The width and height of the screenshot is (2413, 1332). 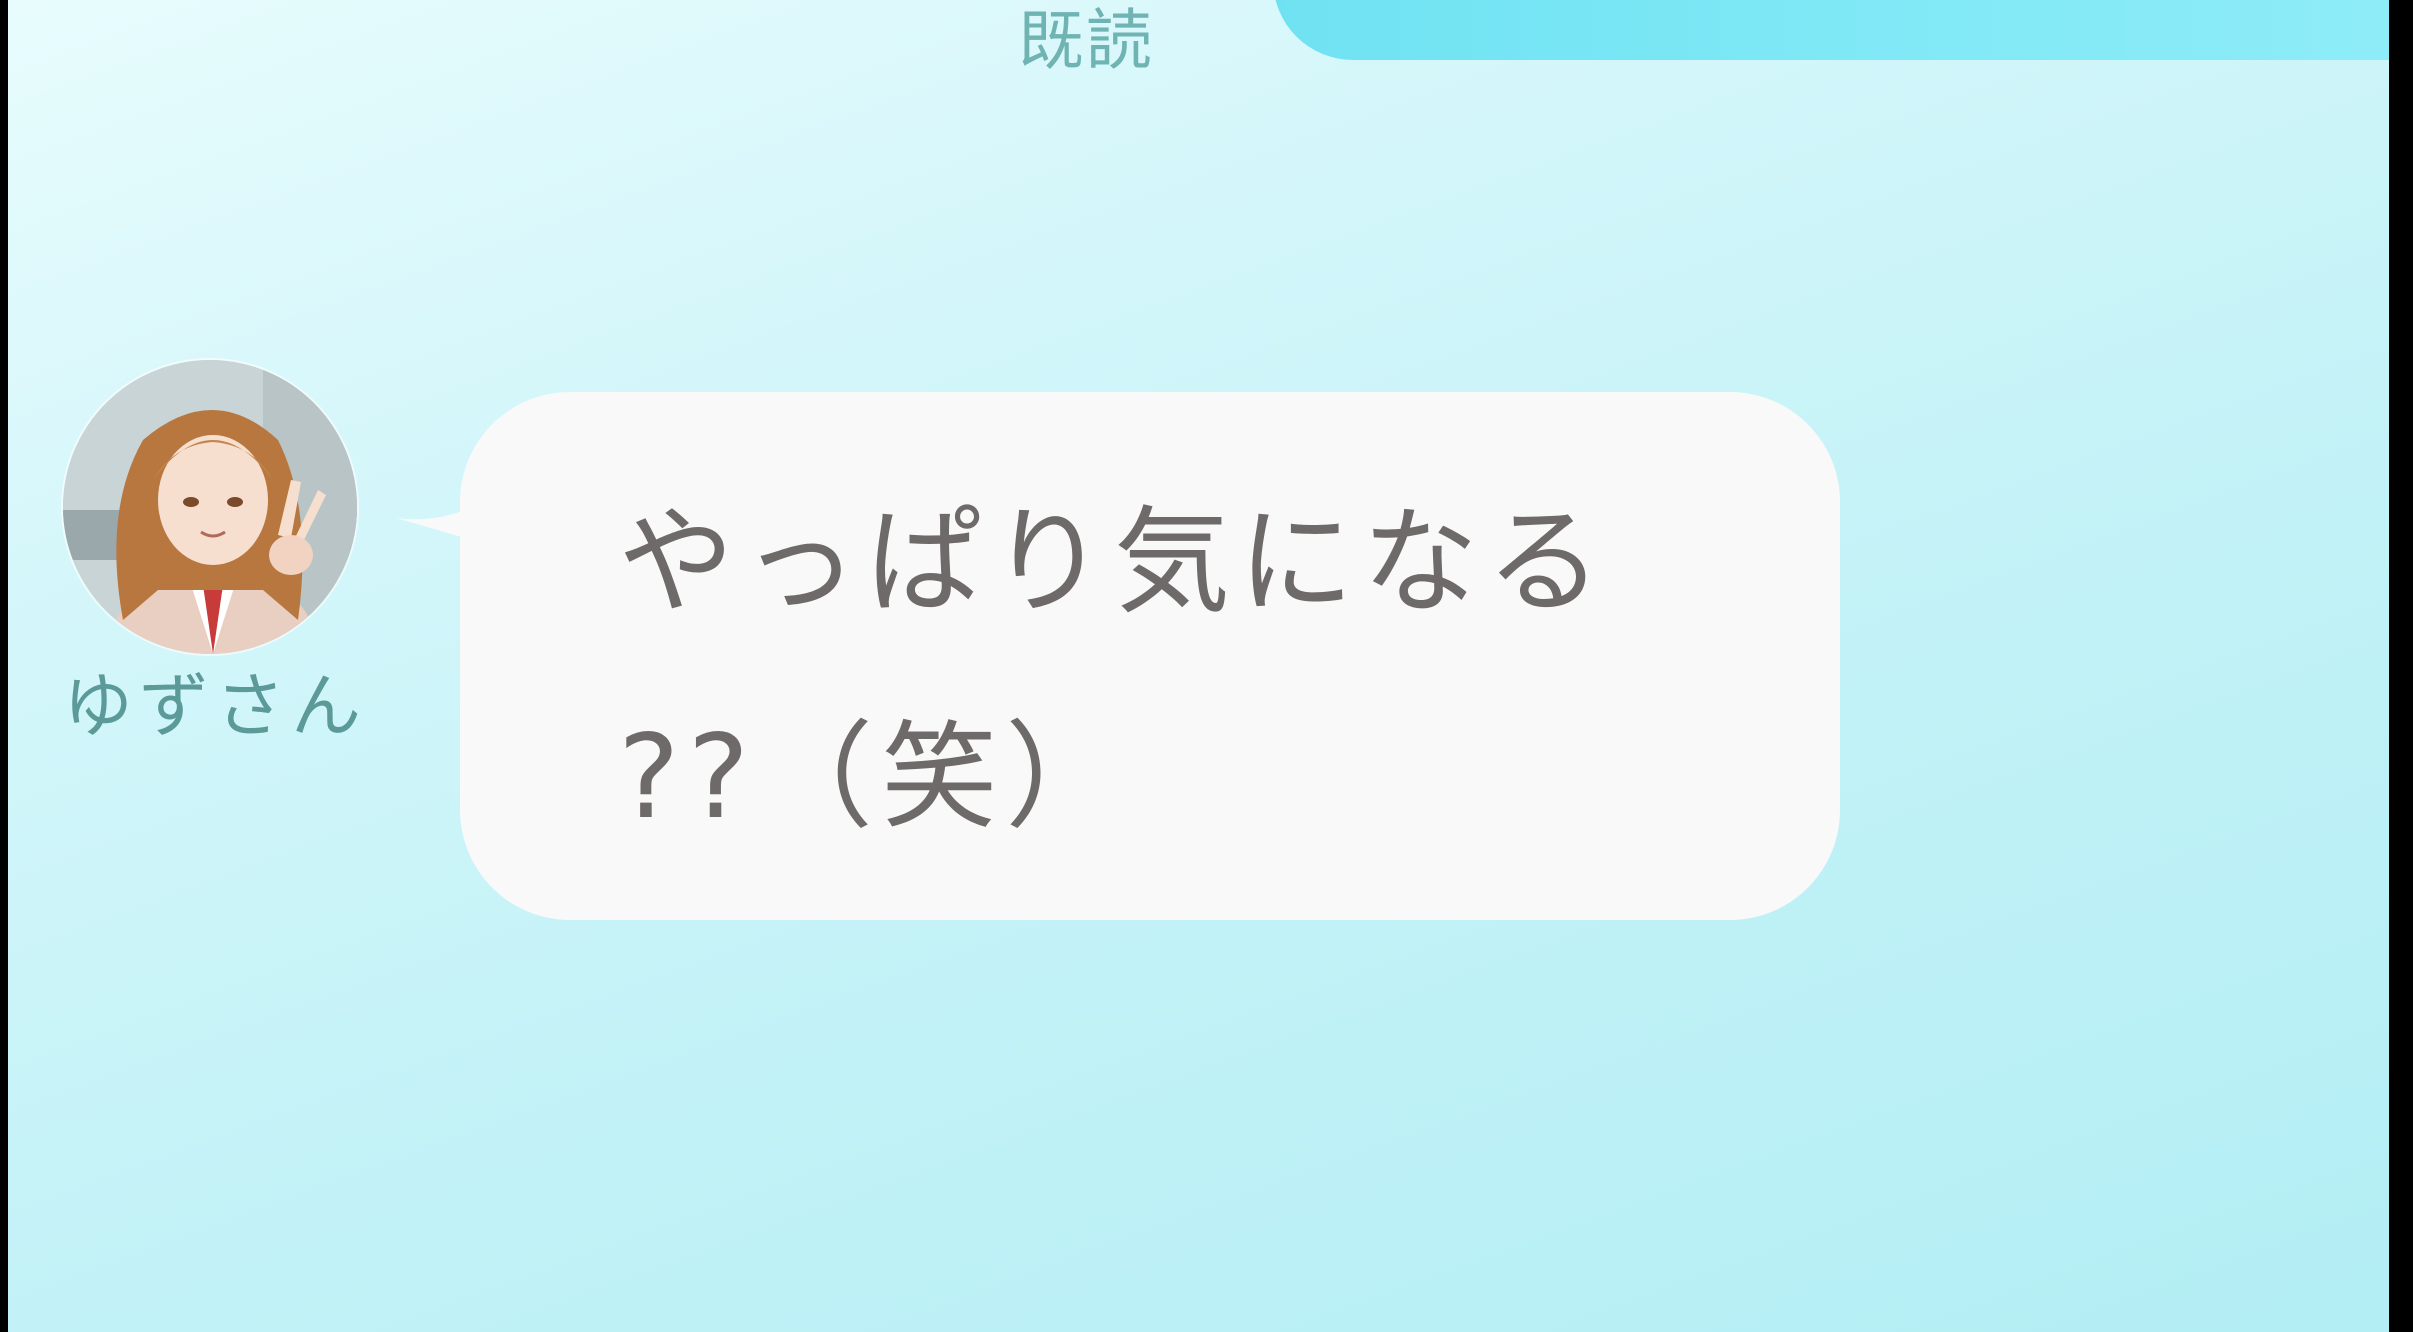 I want to click on message-line: ??（笑）, so click(x=874, y=777).